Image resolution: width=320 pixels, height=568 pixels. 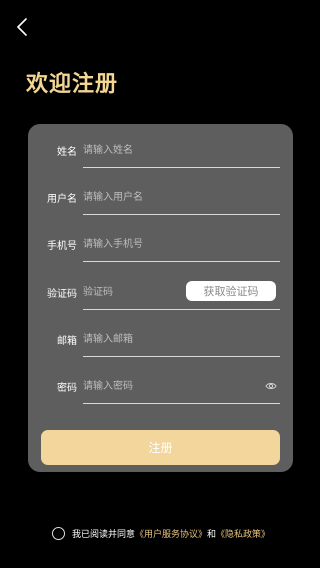 What do you see at coordinates (171, 533) in the screenshot?
I see `user-agreement-link: 《用户服务协议》` at bounding box center [171, 533].